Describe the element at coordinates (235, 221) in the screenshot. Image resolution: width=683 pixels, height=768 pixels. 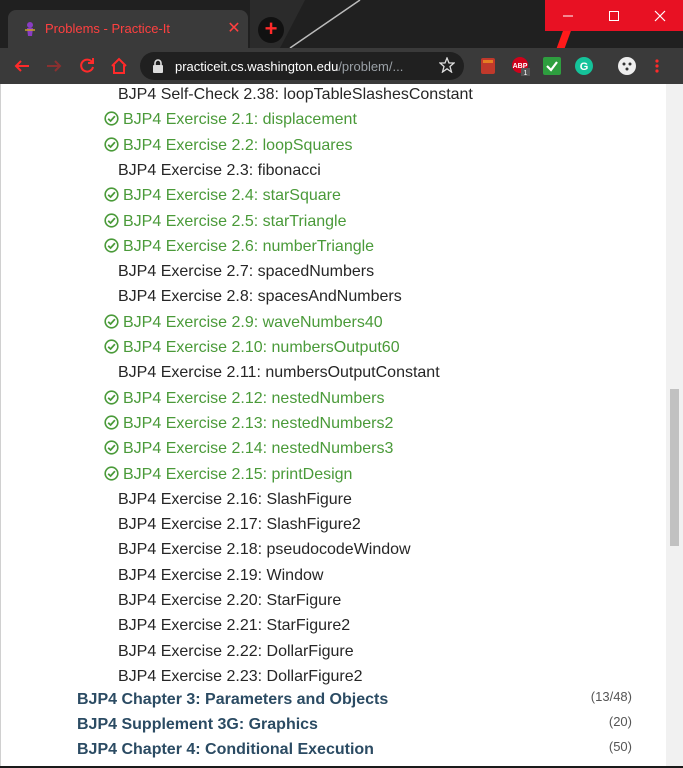
I see `problem-label: BJP4 Exercise 2.5: starTriangle` at that location.